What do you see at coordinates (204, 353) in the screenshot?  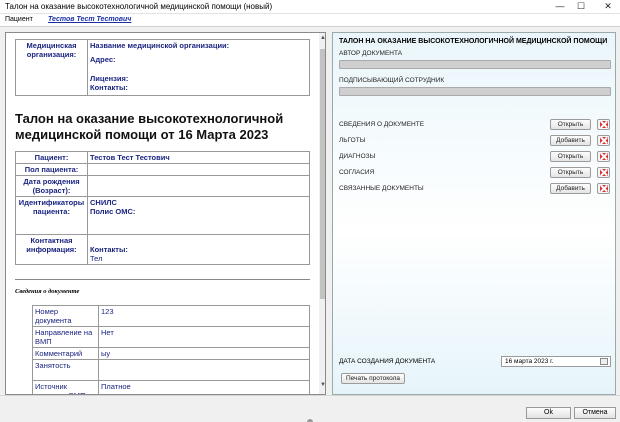 I see `detail-value: ыу` at bounding box center [204, 353].